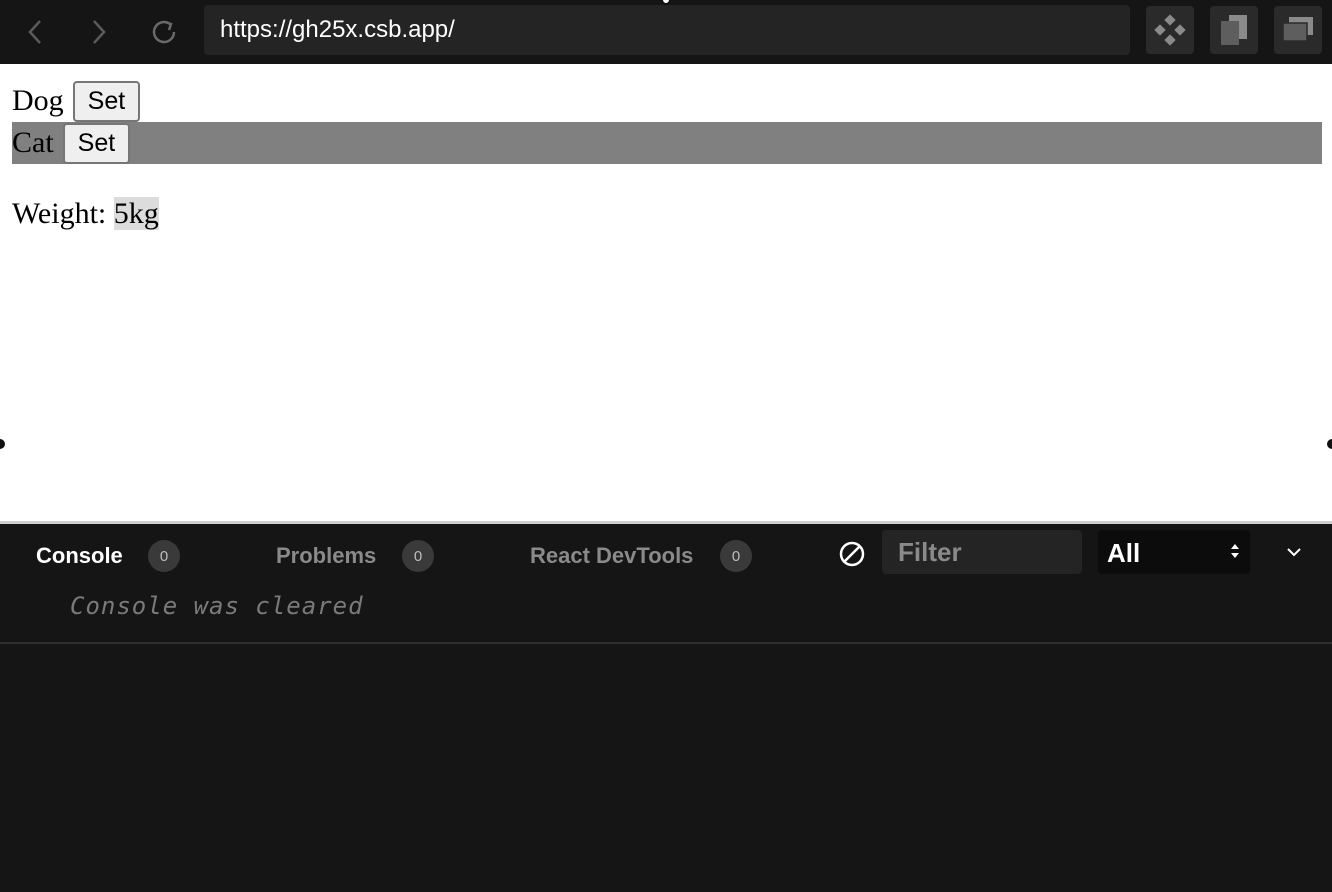  What do you see at coordinates (666, 643) in the screenshot?
I see `console-separator` at bounding box center [666, 643].